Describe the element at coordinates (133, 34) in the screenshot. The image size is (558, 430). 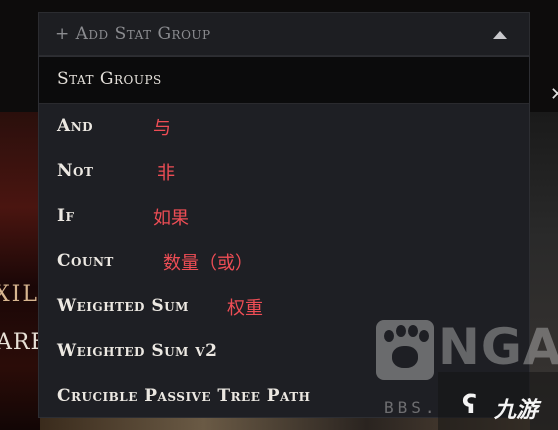
I see `dropdown-placeholder: + Add Stat Group` at that location.